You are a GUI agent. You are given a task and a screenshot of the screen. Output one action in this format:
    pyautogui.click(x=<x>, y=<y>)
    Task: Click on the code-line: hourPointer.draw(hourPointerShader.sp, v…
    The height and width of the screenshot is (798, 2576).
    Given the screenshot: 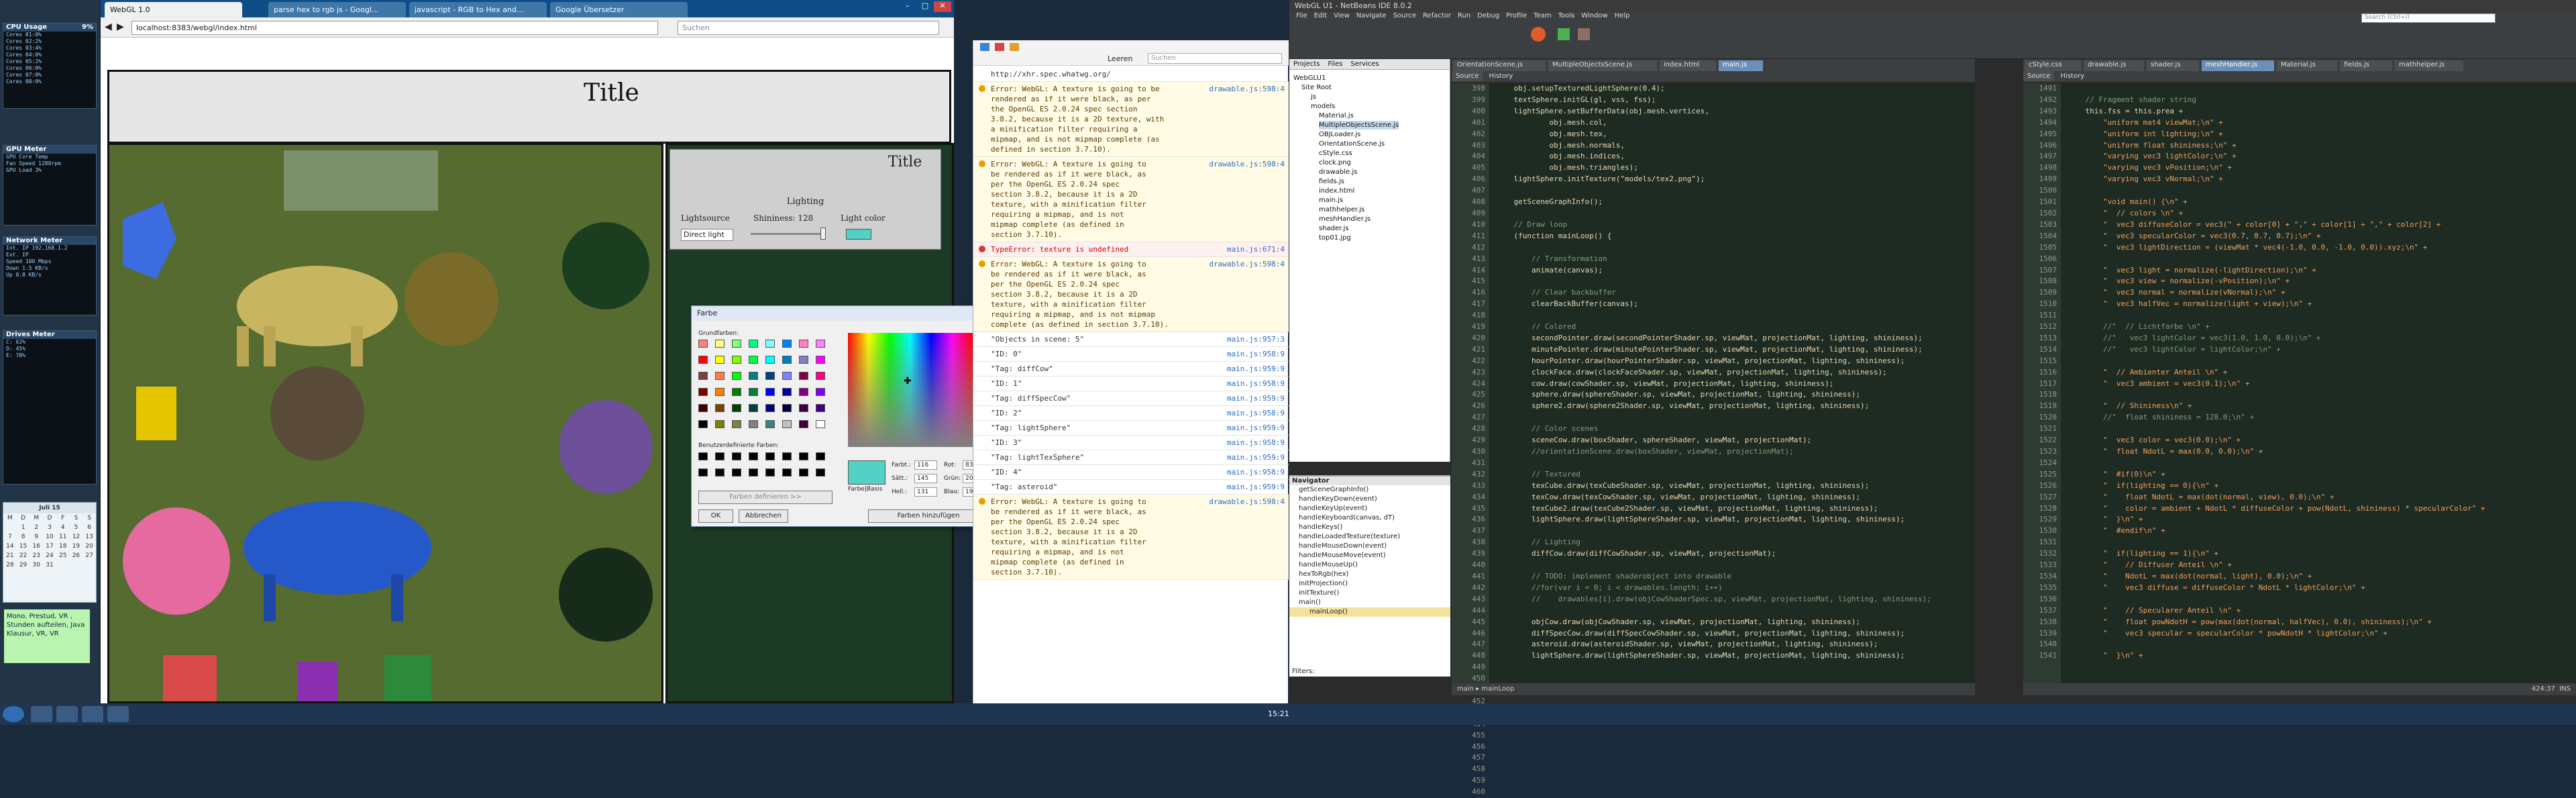 What is the action you would take?
    pyautogui.click(x=1713, y=361)
    